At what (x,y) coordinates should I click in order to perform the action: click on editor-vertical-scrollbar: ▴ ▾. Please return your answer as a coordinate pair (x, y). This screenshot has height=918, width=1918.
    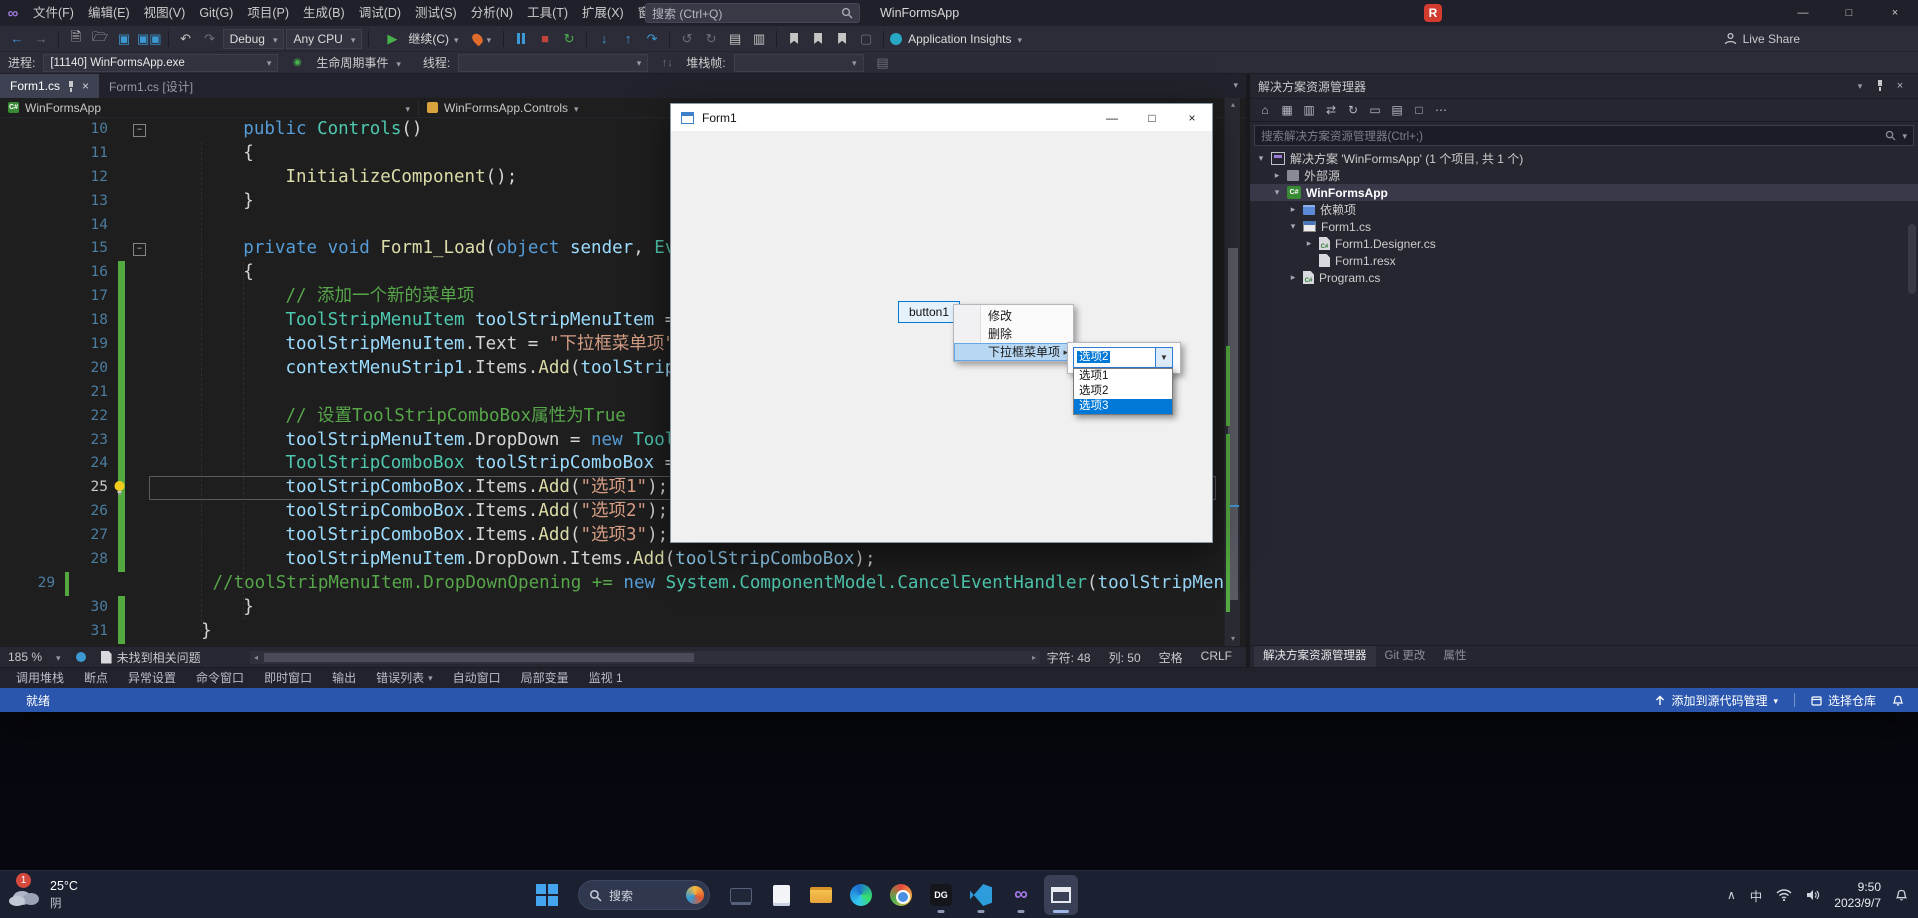
    Looking at the image, I should click on (1232, 372).